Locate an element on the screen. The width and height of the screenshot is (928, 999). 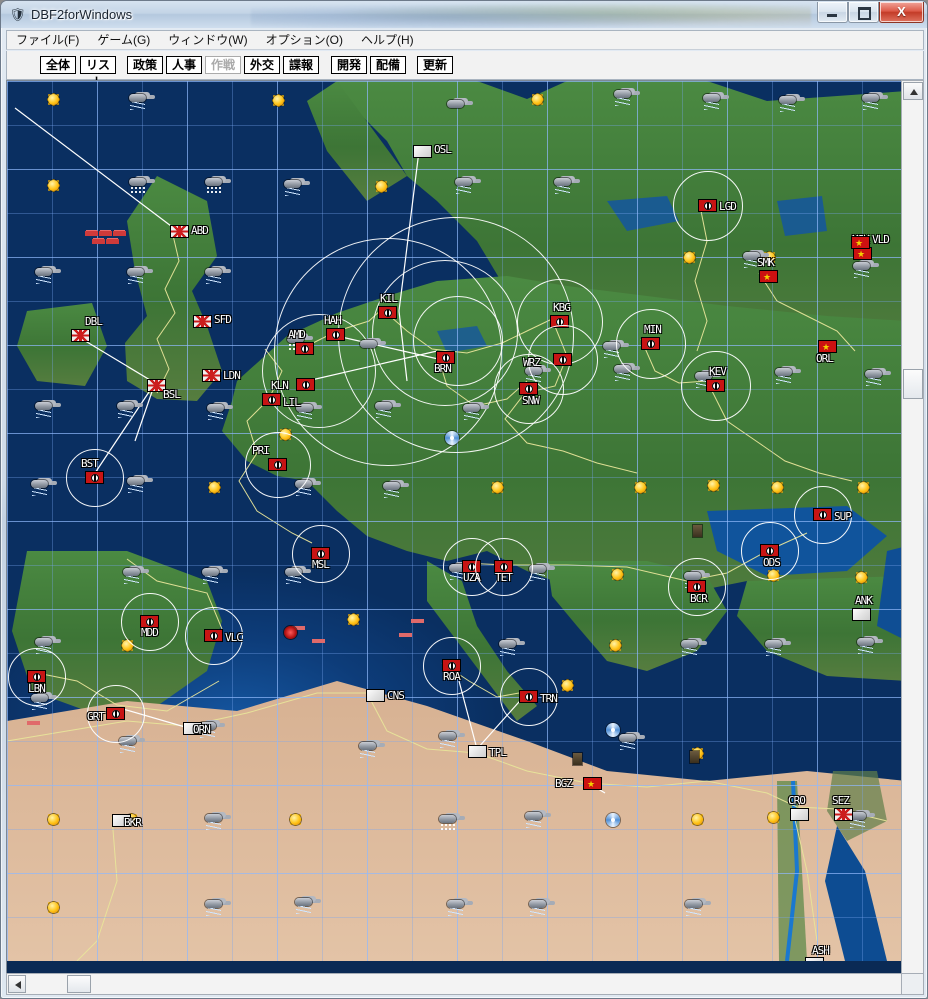
menu-item-3: オプション(O) is located at coordinates (304, 40).